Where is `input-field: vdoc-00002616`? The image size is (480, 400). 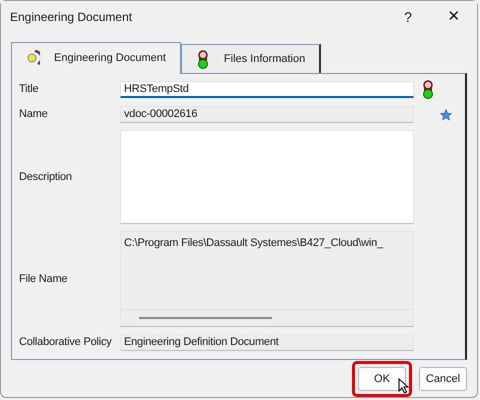
input-field: vdoc-00002616 is located at coordinates (267, 114).